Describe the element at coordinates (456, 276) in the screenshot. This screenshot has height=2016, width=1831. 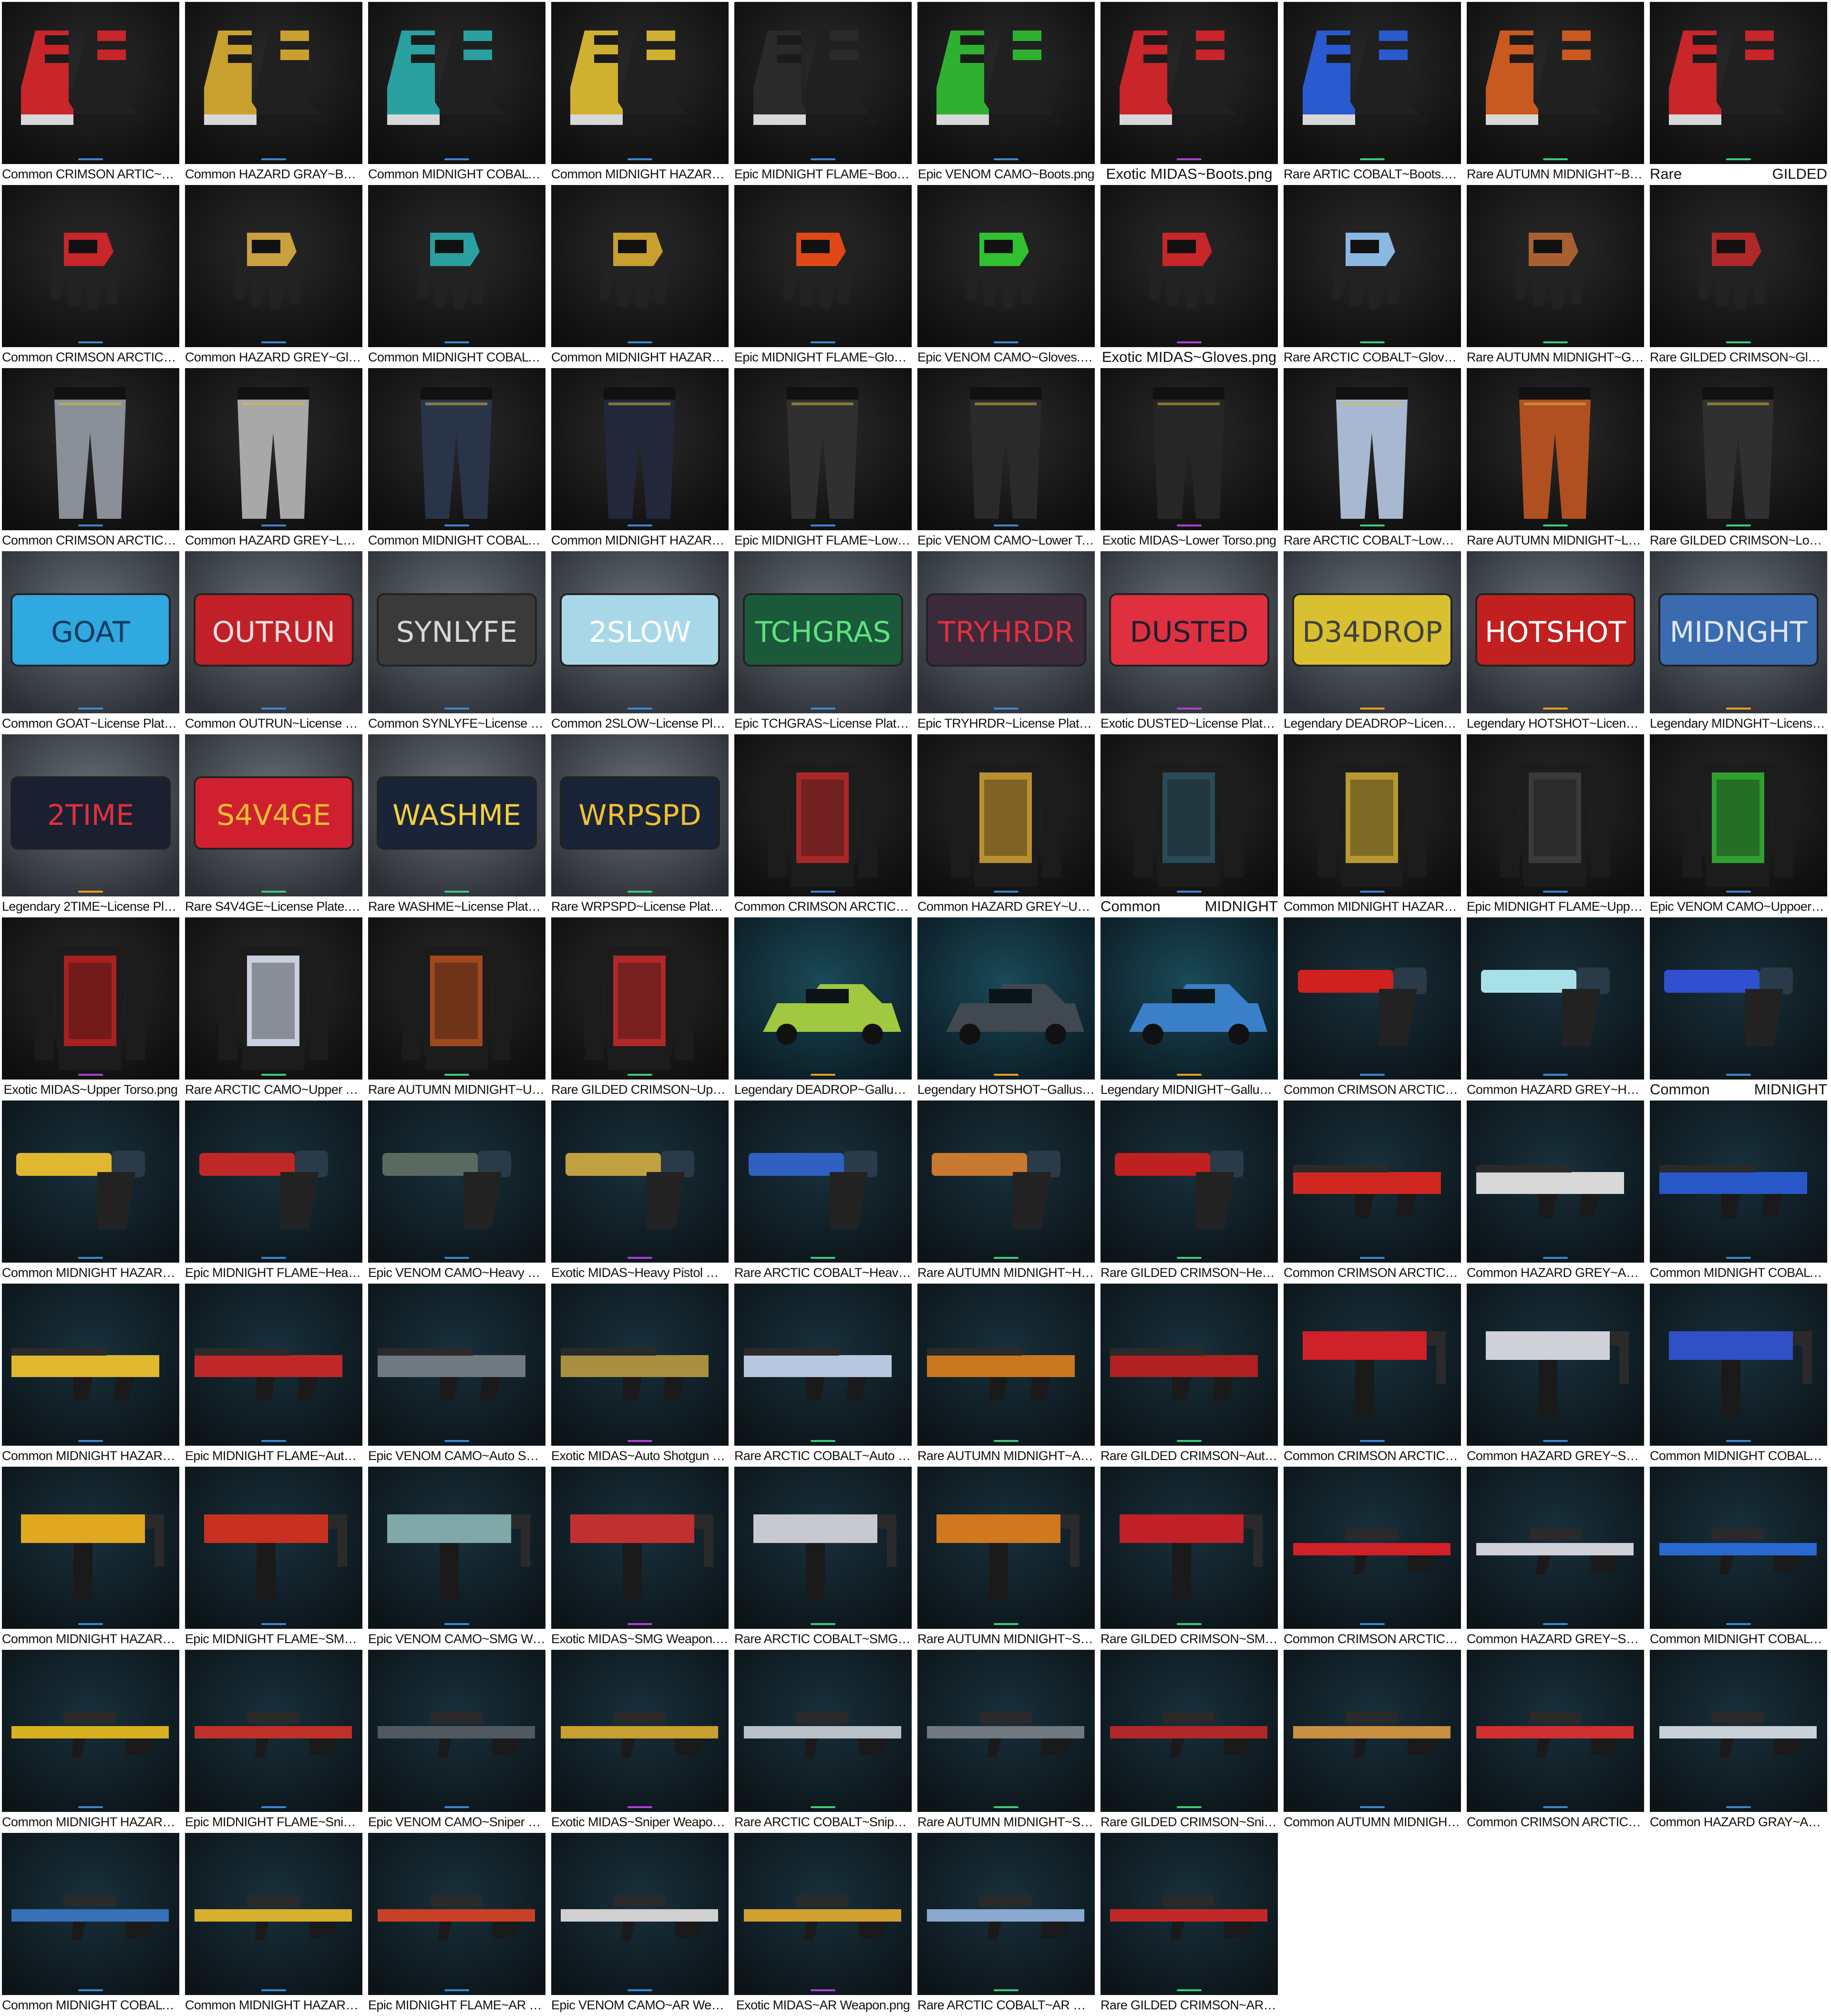
I see `thumbnail-item: Common MIDNIGHT COBALT~Gloves.png` at that location.